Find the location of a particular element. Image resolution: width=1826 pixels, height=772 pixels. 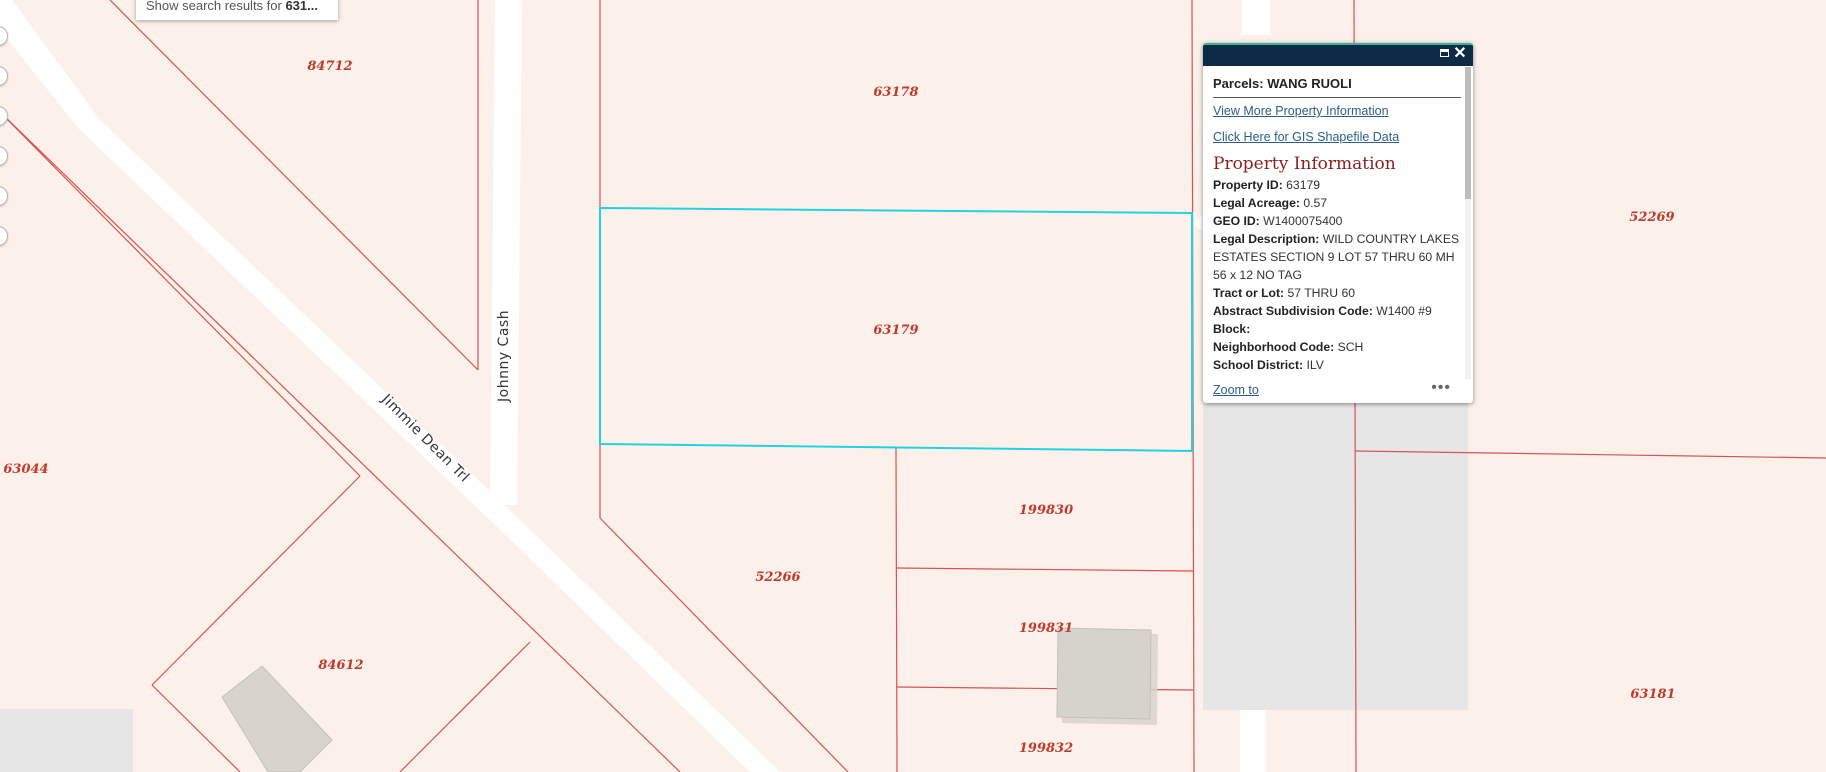

more-options-icon: ••• is located at coordinates (1441, 388).